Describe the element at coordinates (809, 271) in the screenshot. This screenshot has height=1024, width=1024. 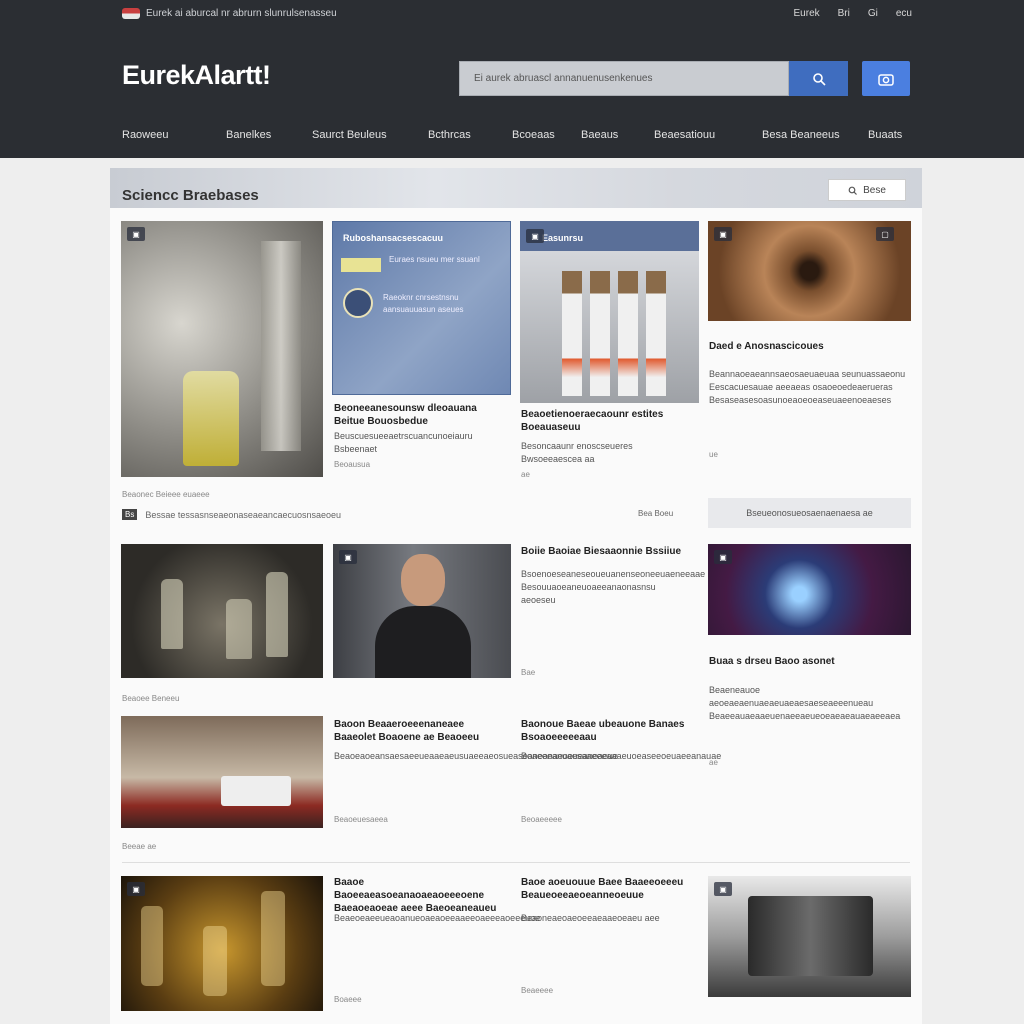
I see `eye-image: ▣ ▢` at that location.